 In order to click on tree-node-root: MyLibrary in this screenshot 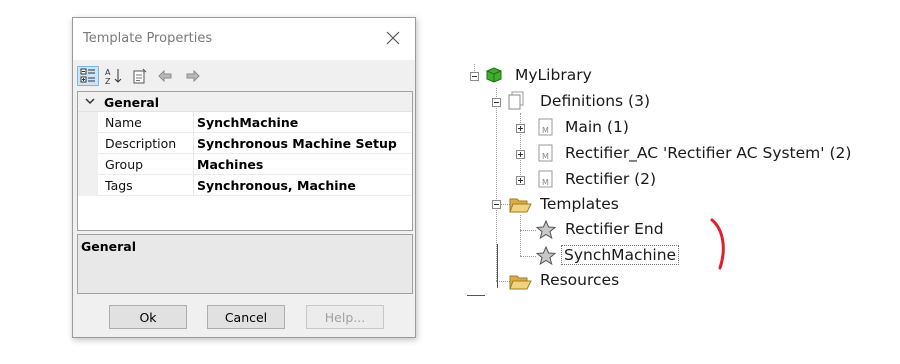, I will do `click(553, 75)`.